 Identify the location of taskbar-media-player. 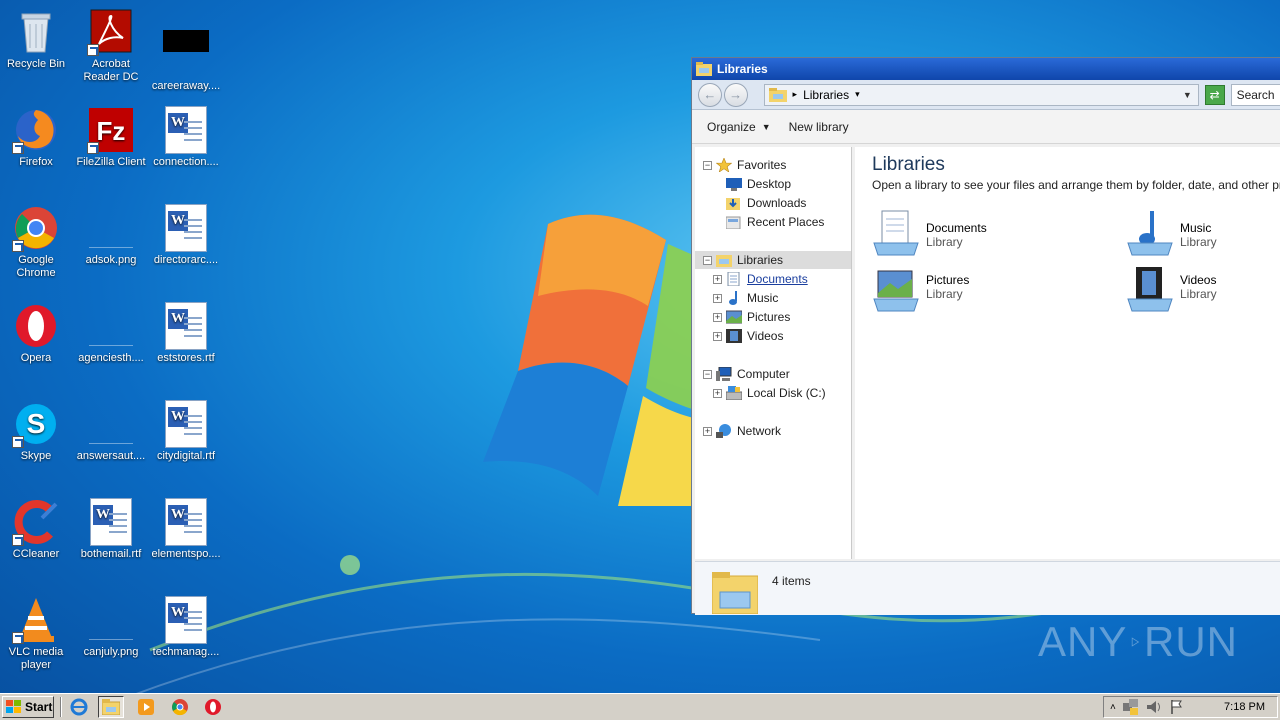
(146, 707).